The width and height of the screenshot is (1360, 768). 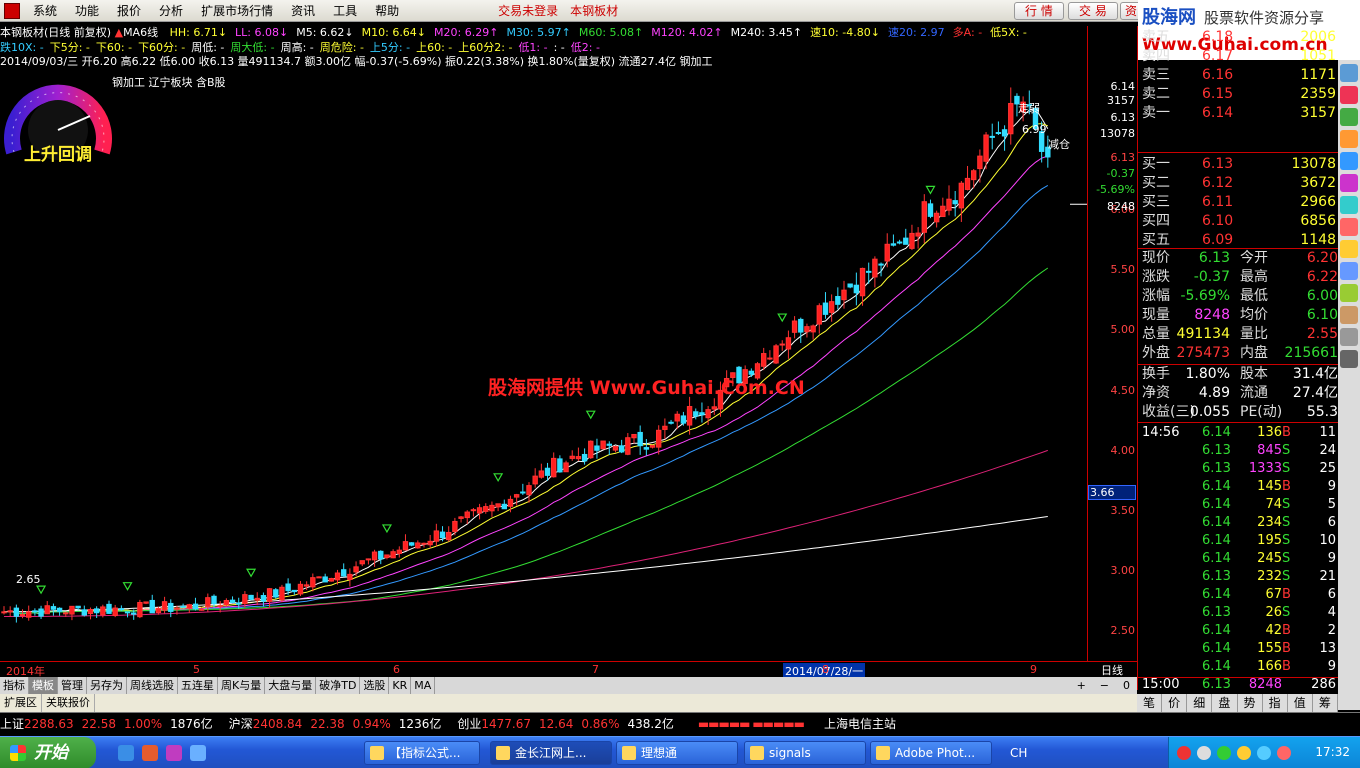 I want to click on zoom-button: −, so click(x=1104, y=685).